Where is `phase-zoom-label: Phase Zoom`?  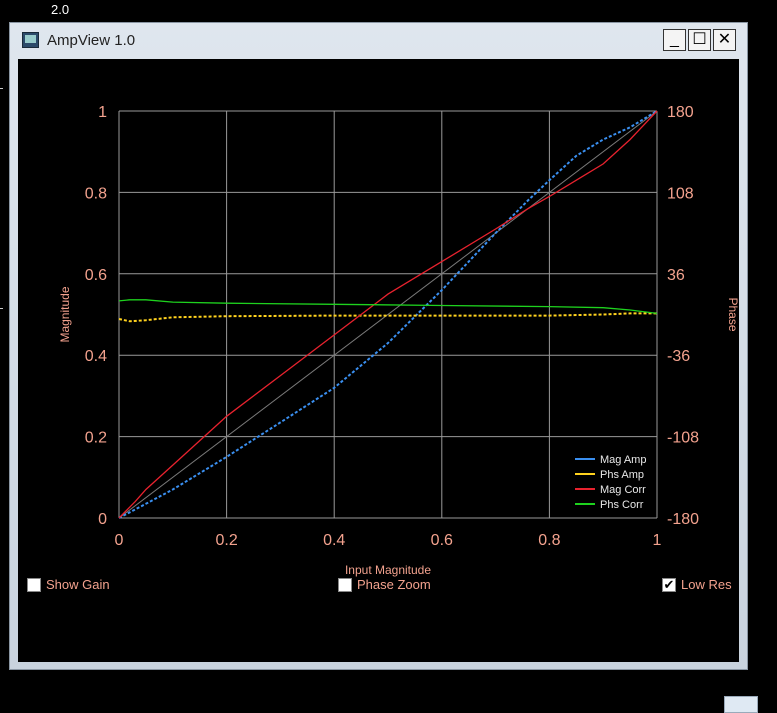
phase-zoom-label: Phase Zoom is located at coordinates (394, 584).